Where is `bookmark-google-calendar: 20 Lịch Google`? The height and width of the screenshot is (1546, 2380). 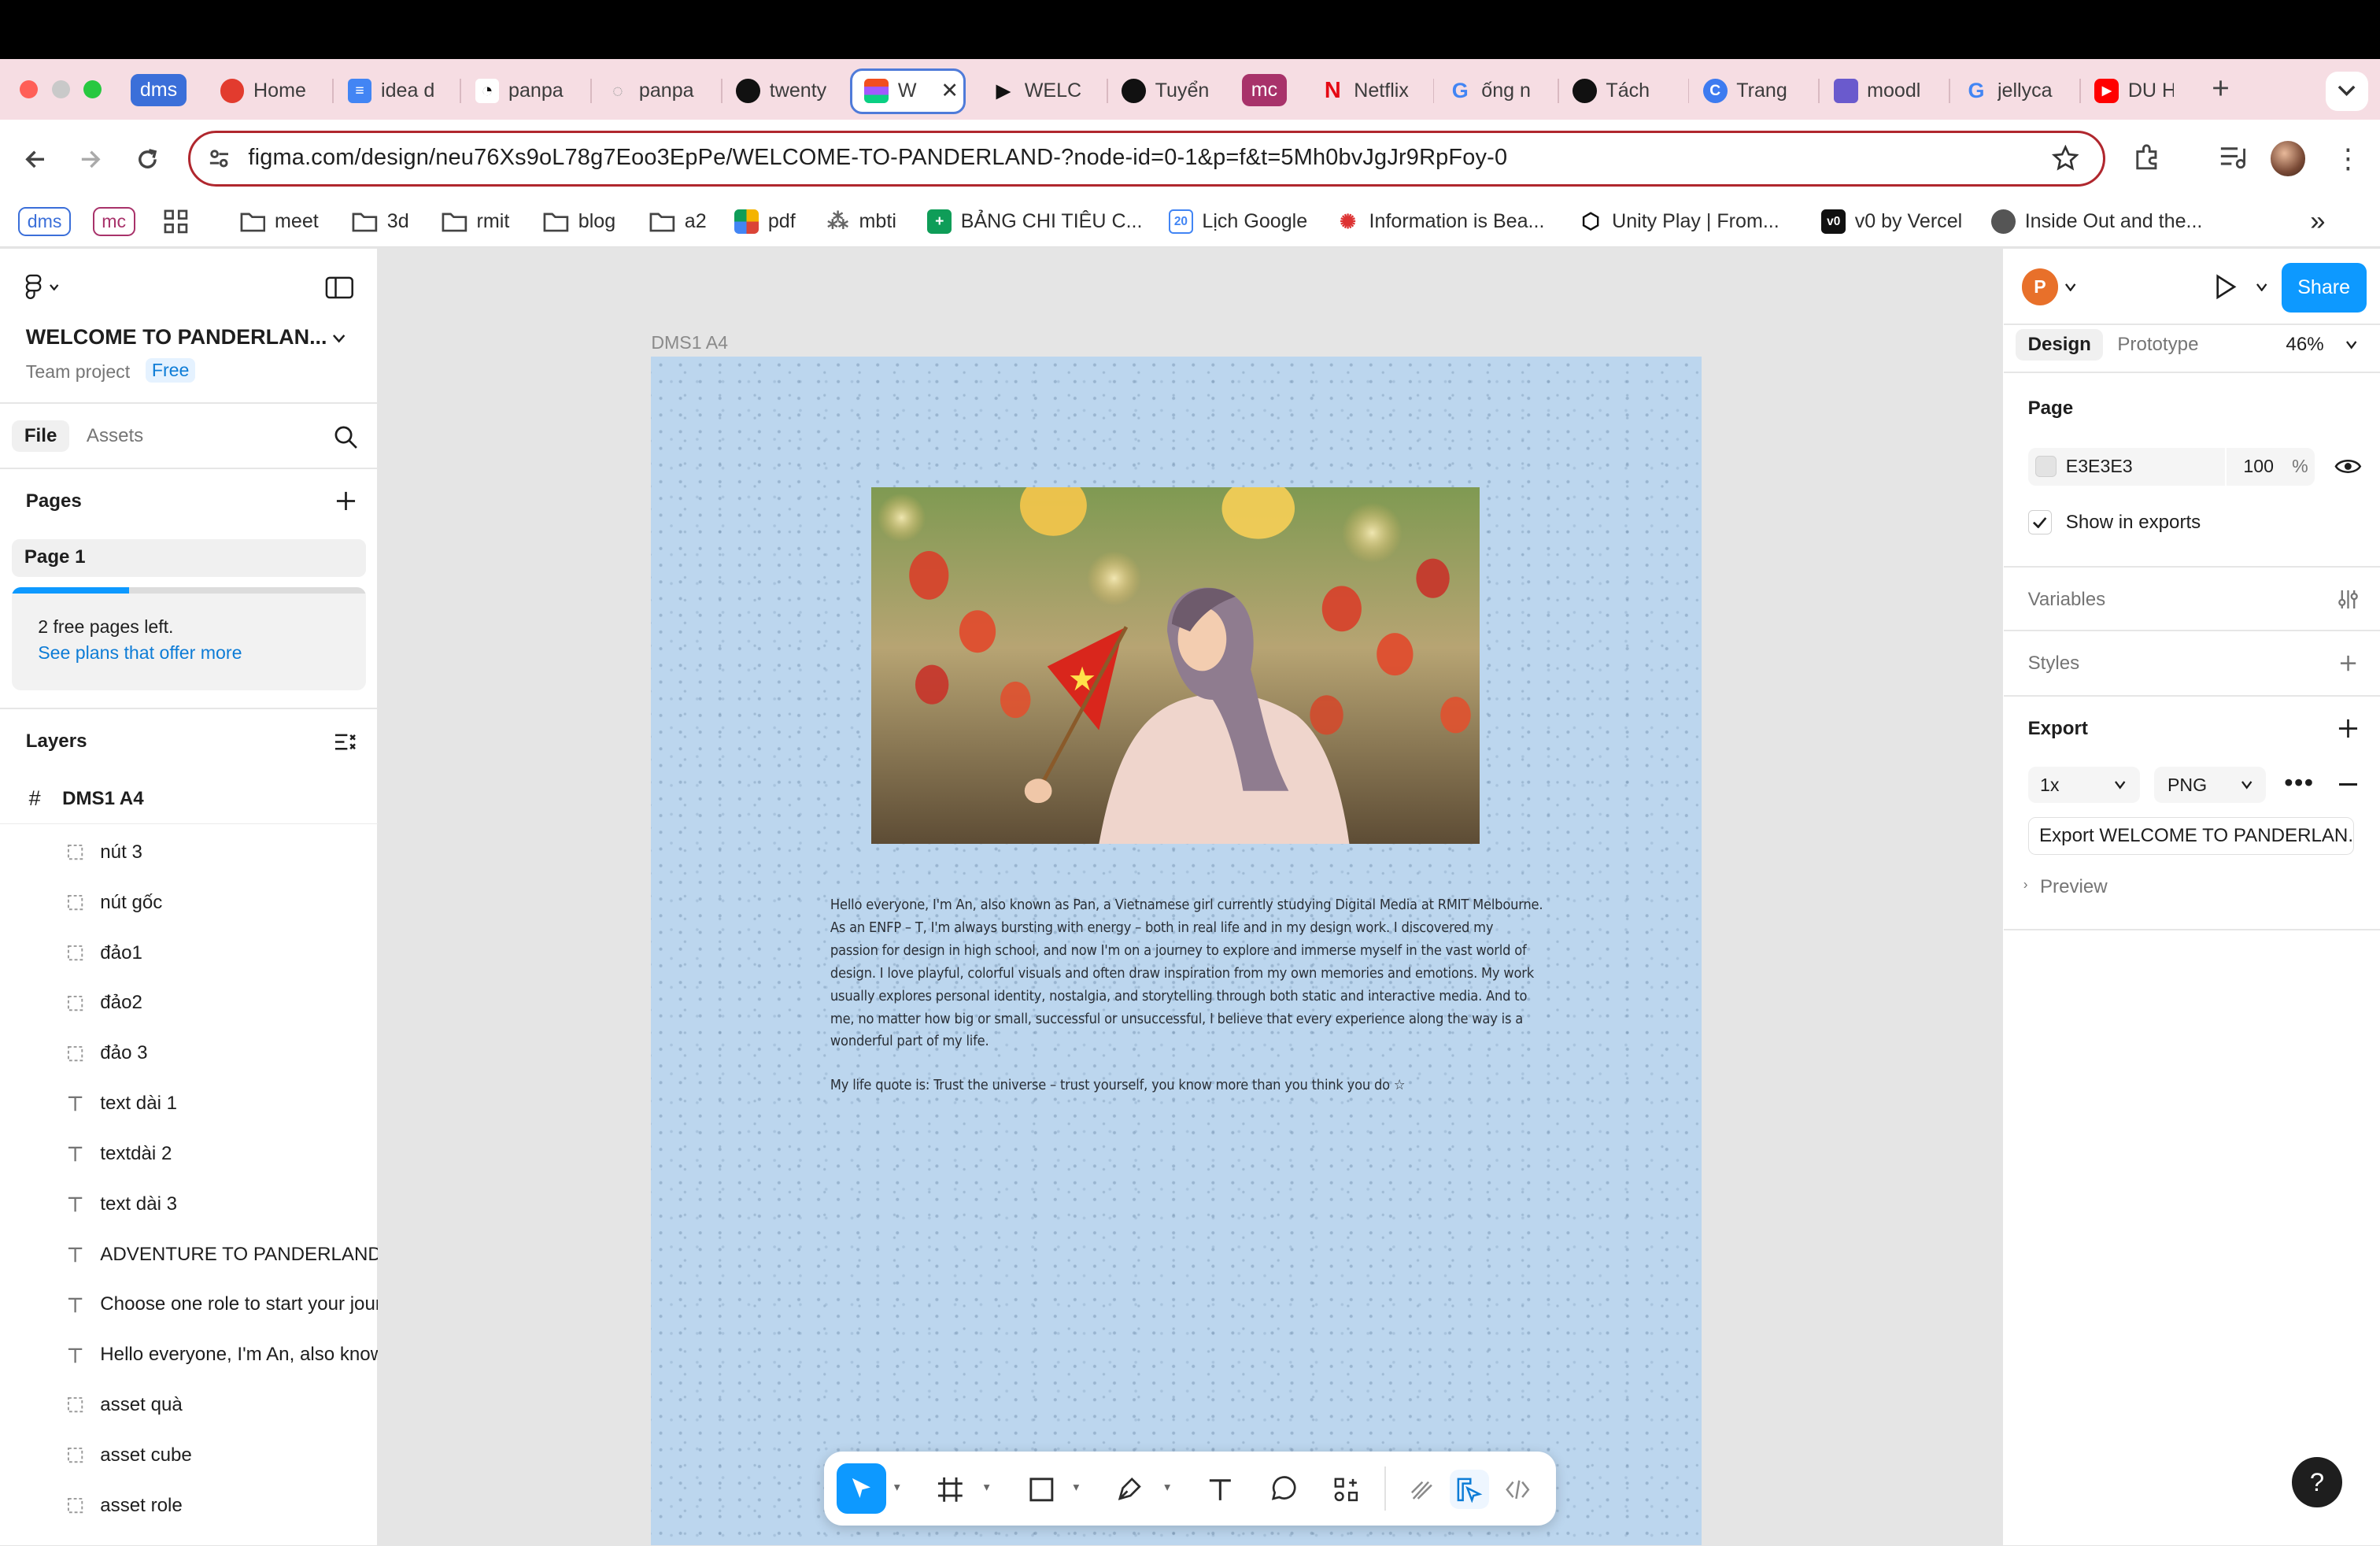 bookmark-google-calendar: 20 Lịch Google is located at coordinates (1237, 221).